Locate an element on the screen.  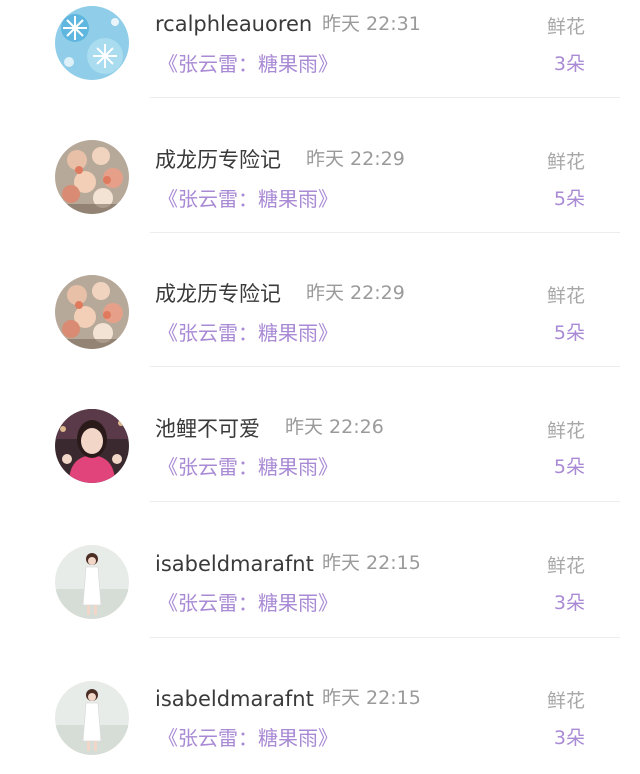
girl-photo-avatar-icon is located at coordinates (92, 446).